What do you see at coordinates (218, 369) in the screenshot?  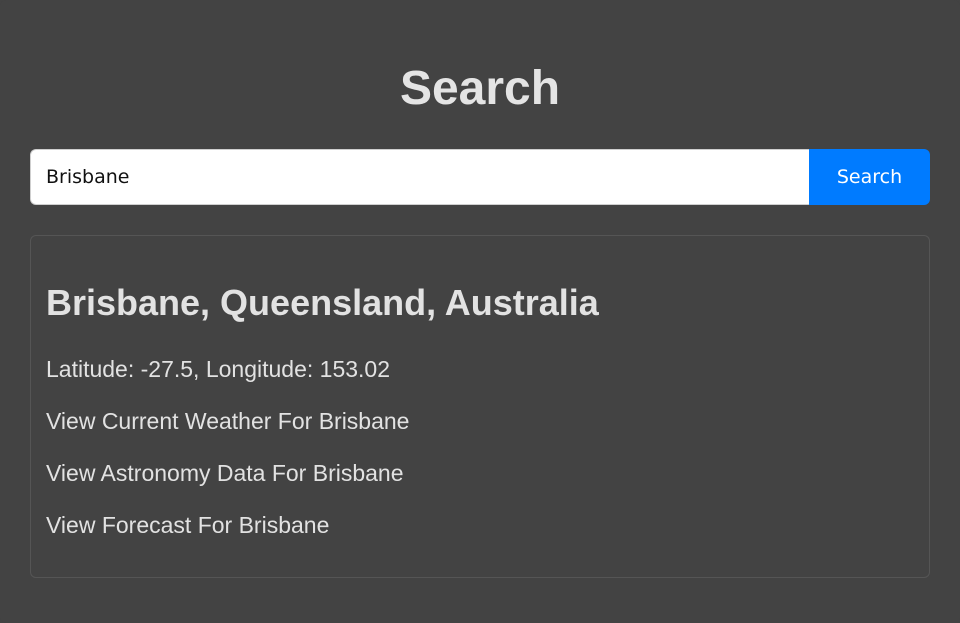 I see `coordinates-text: Latitude: -27.5, Longitude: 153.02` at bounding box center [218, 369].